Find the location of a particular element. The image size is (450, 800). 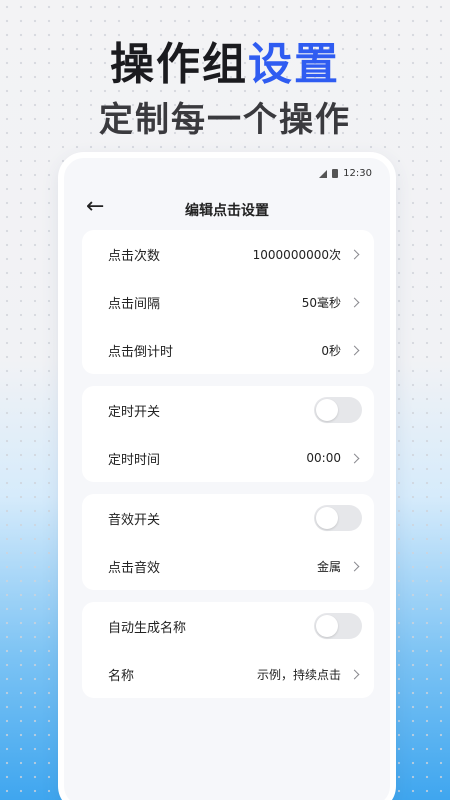

status-time: 12:30 is located at coordinates (357, 173).